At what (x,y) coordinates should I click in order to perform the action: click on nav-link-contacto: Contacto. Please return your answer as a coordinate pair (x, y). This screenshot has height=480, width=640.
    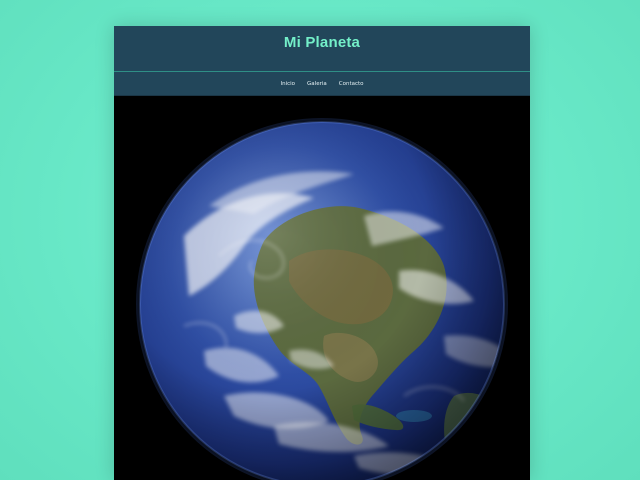
    Looking at the image, I should click on (351, 84).